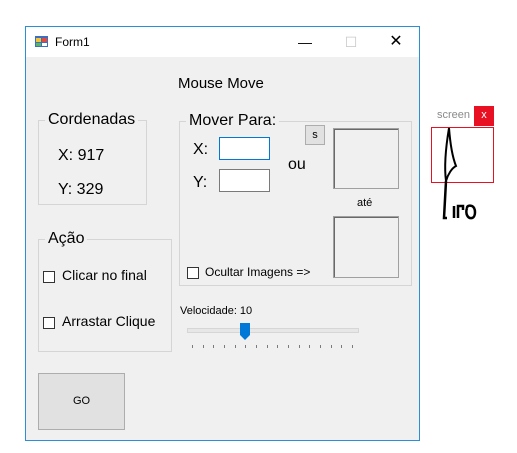  I want to click on maximize-button: ☐, so click(351, 42).